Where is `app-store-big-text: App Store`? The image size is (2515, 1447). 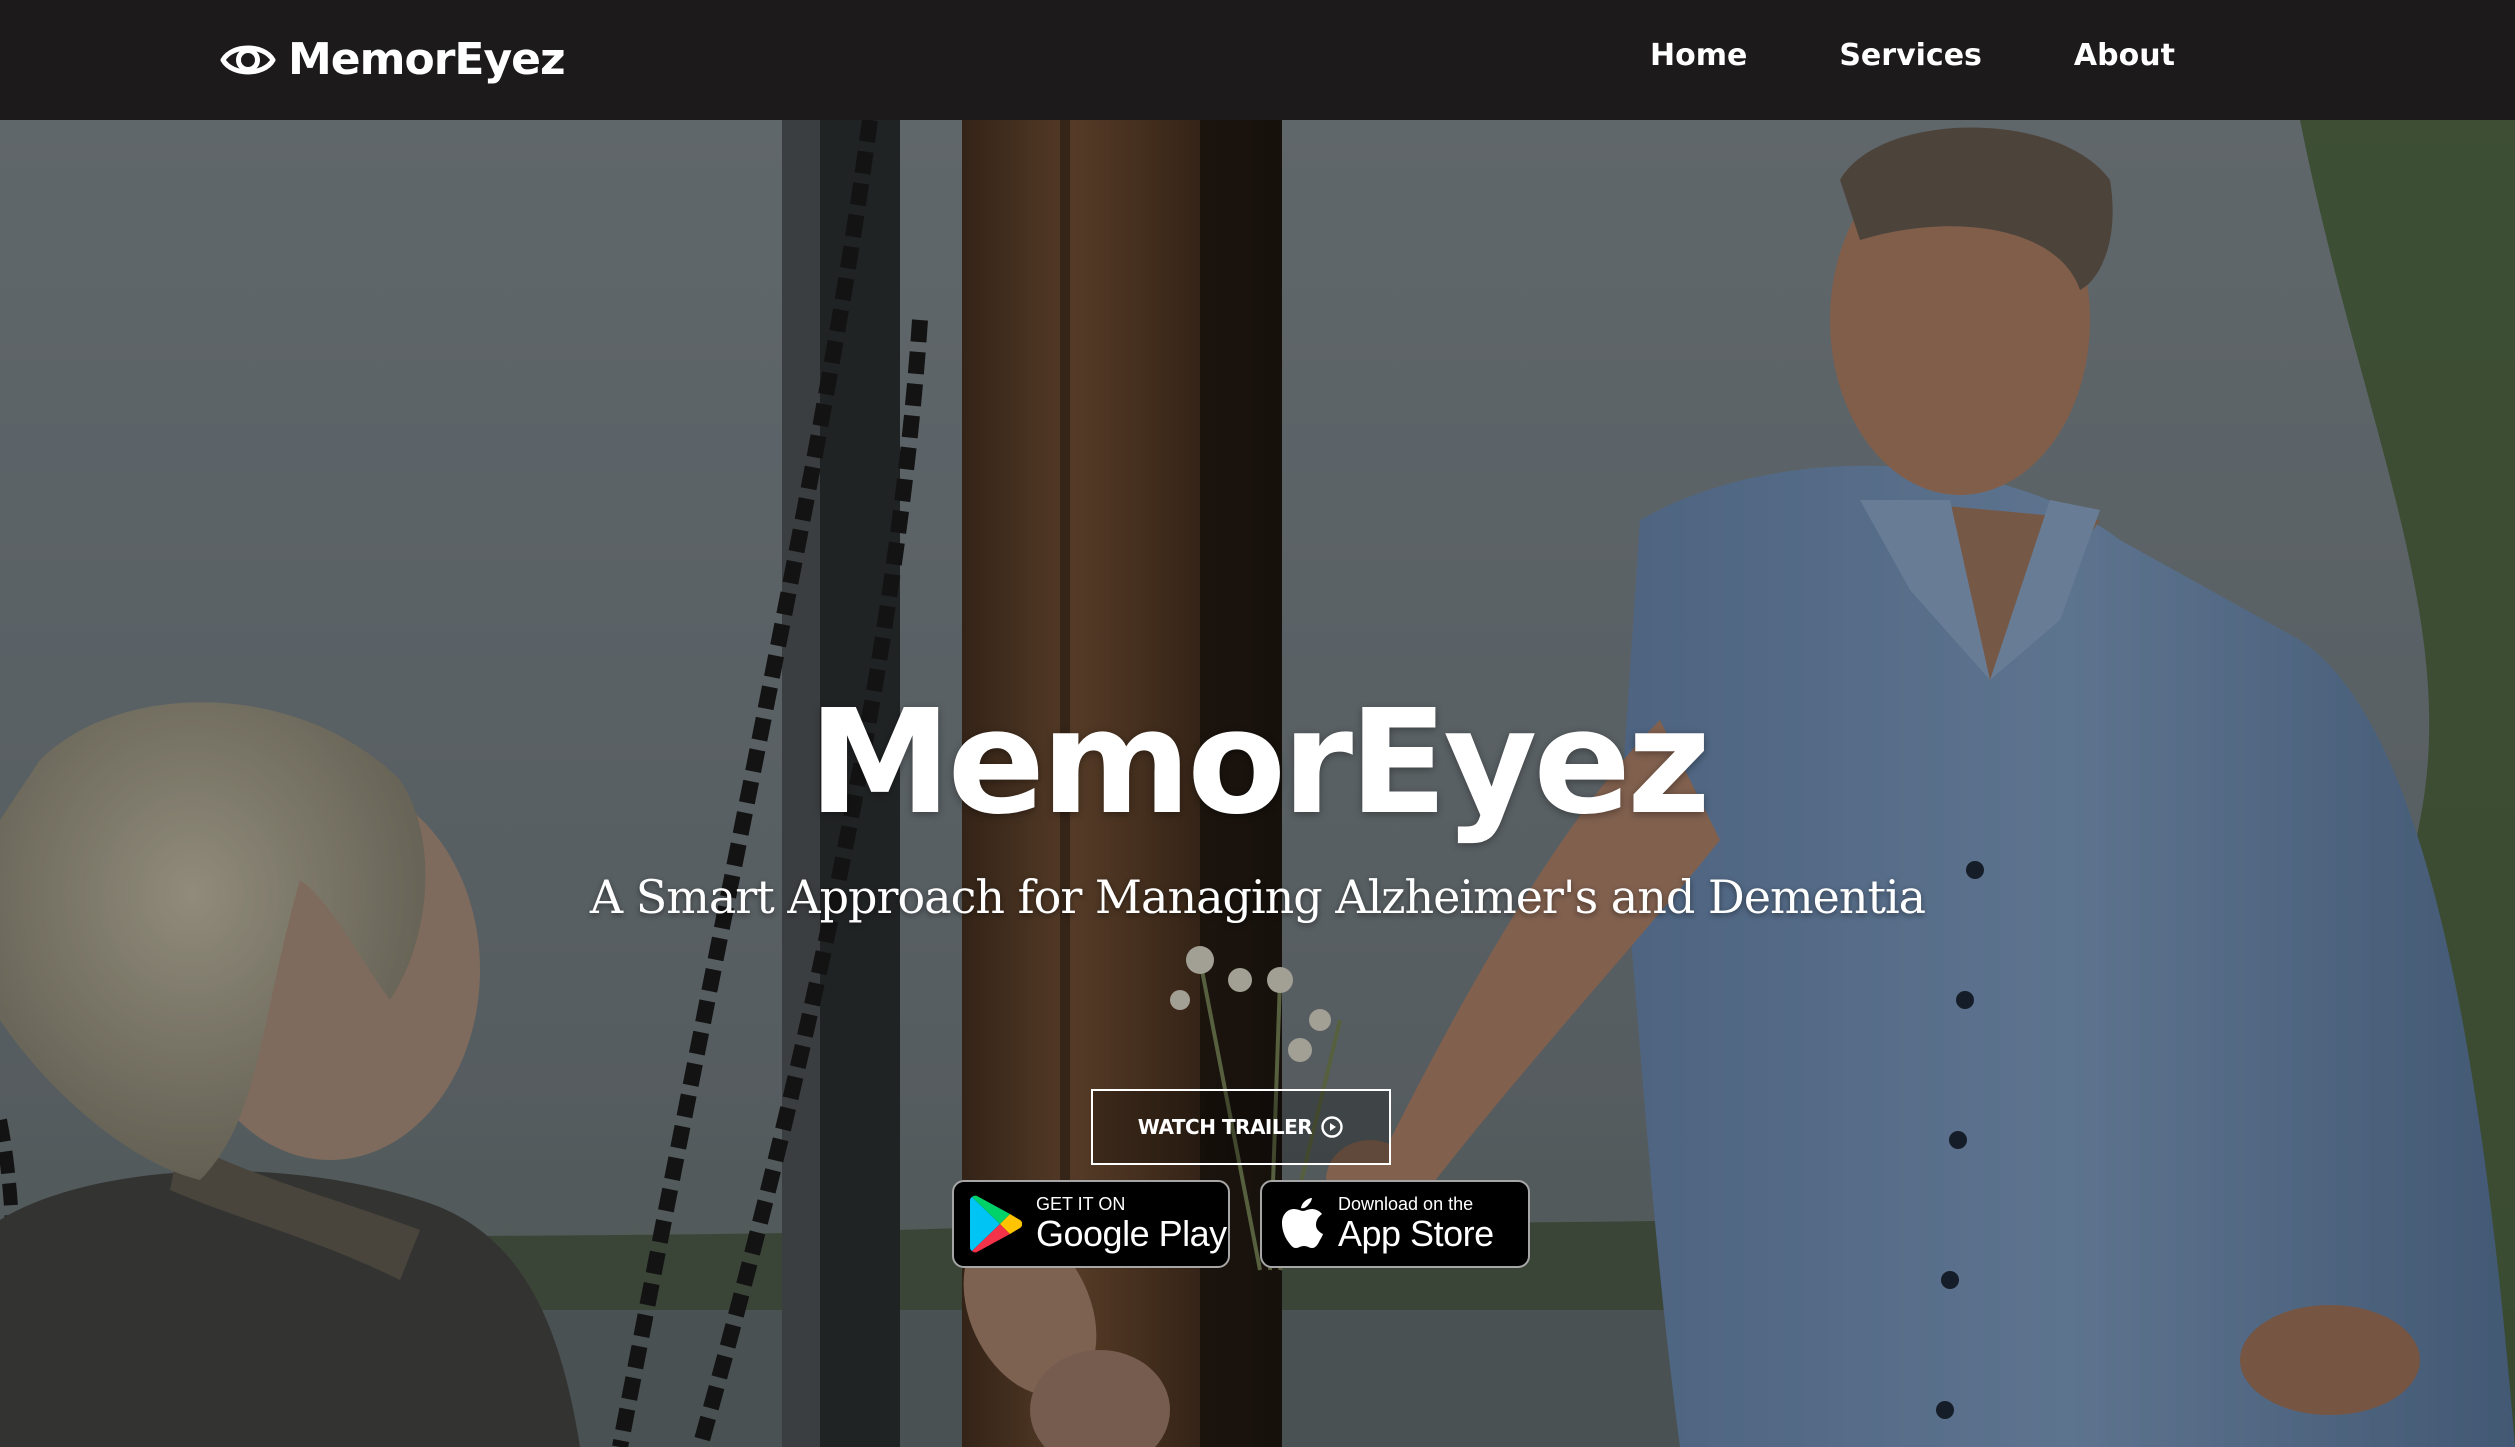 app-store-big-text: App Store is located at coordinates (1416, 1233).